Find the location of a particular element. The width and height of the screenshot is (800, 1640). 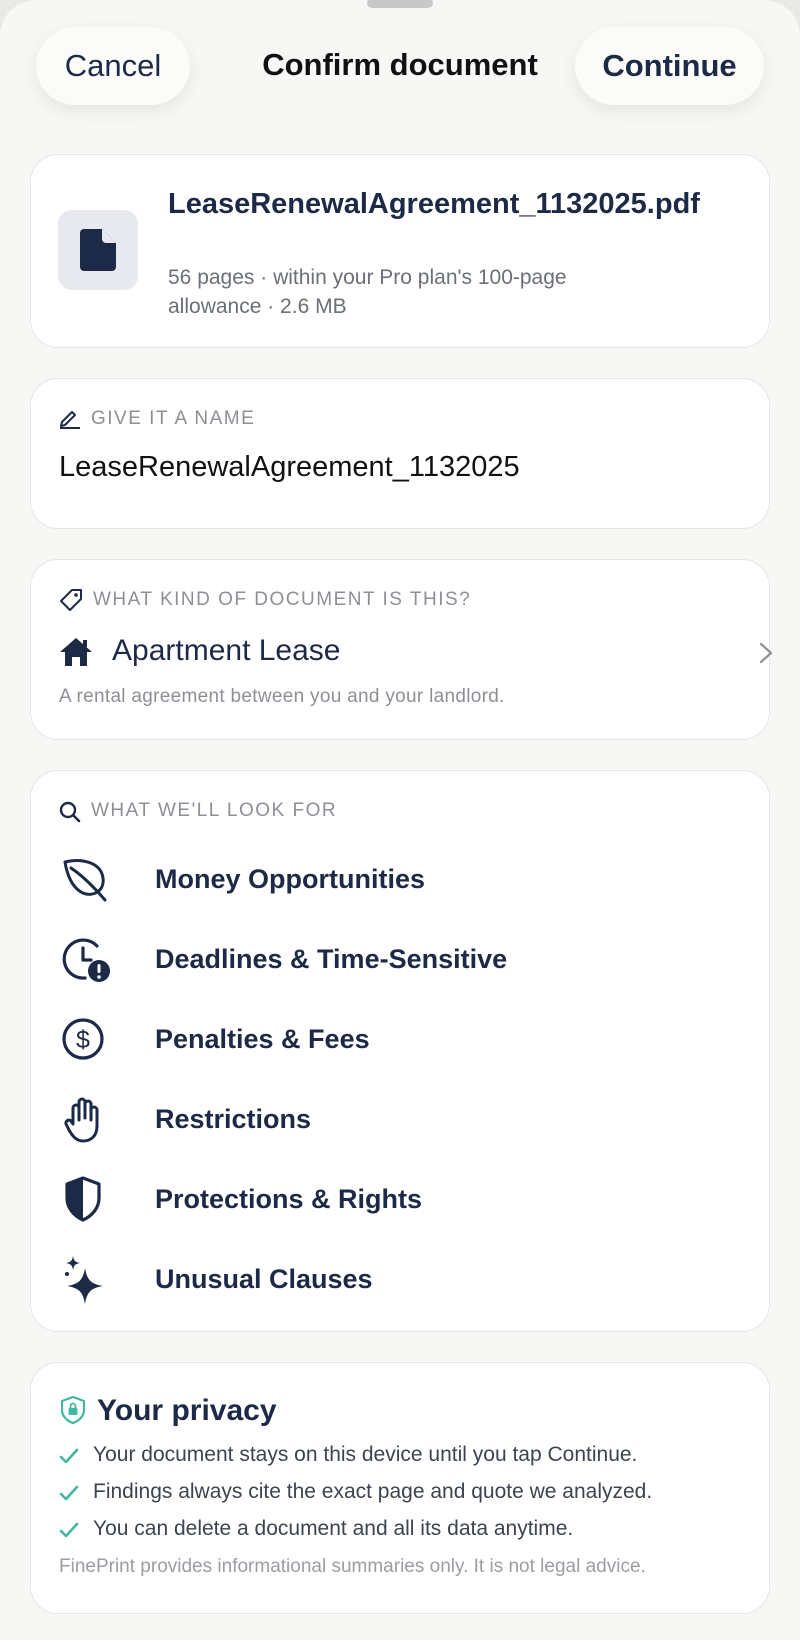

dollar-circle-icon: $ is located at coordinates (83, 1039).